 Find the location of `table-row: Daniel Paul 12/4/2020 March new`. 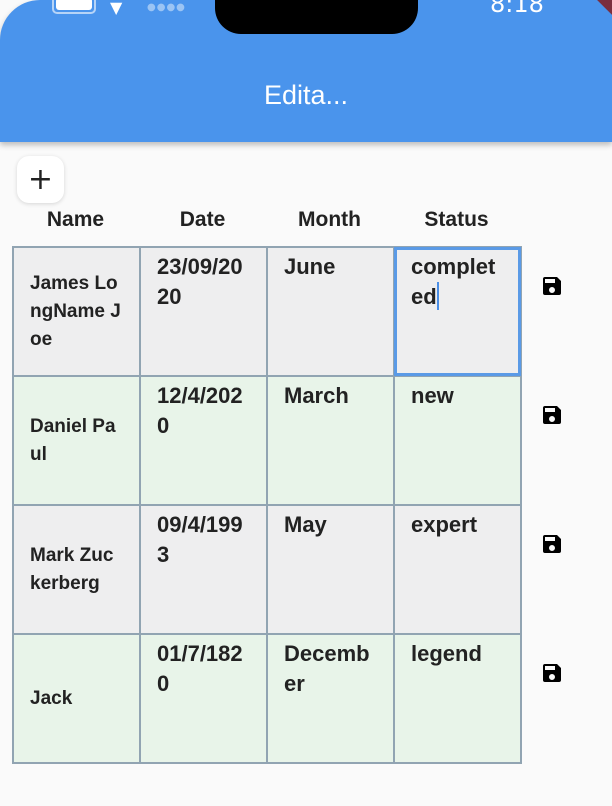

table-row: Daniel Paul 12/4/2020 March new is located at coordinates (267, 440).